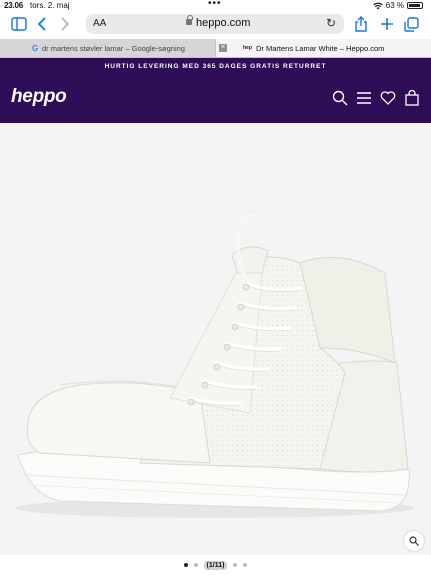 Image resolution: width=431 pixels, height=575 pixels. Describe the element at coordinates (340, 98) in the screenshot. I see `search-icon` at that location.